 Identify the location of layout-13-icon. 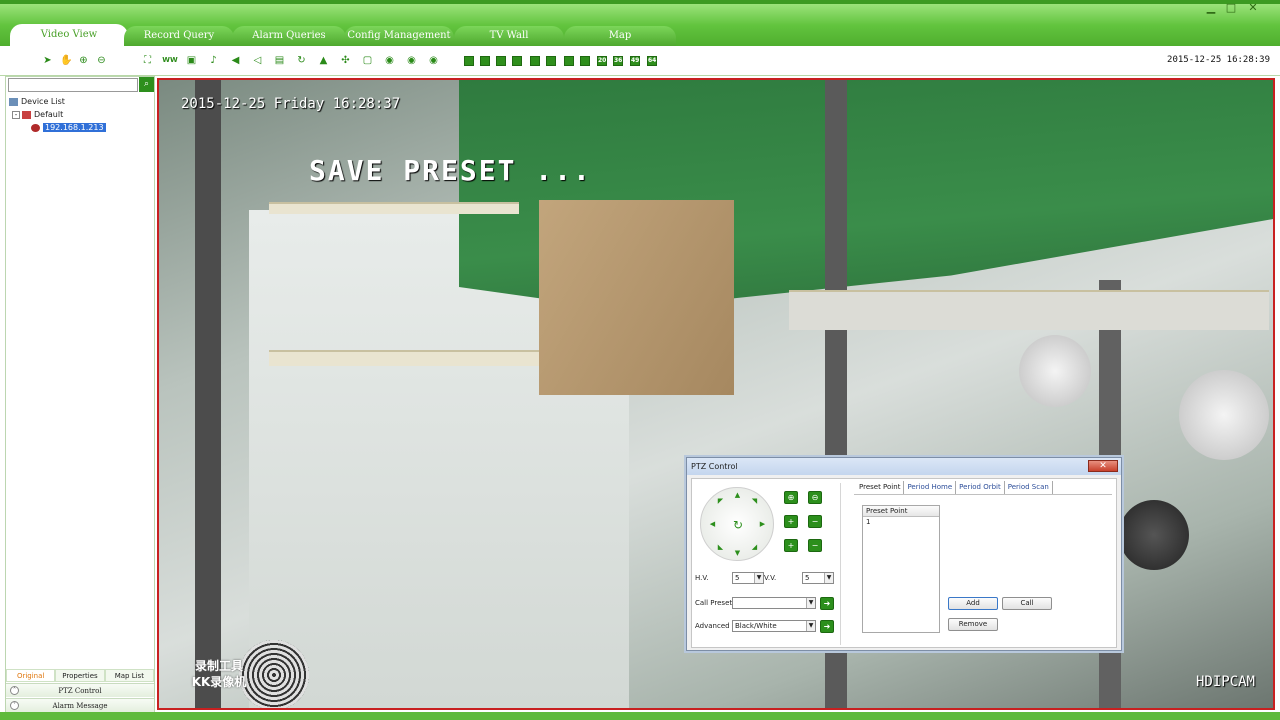
(569, 61).